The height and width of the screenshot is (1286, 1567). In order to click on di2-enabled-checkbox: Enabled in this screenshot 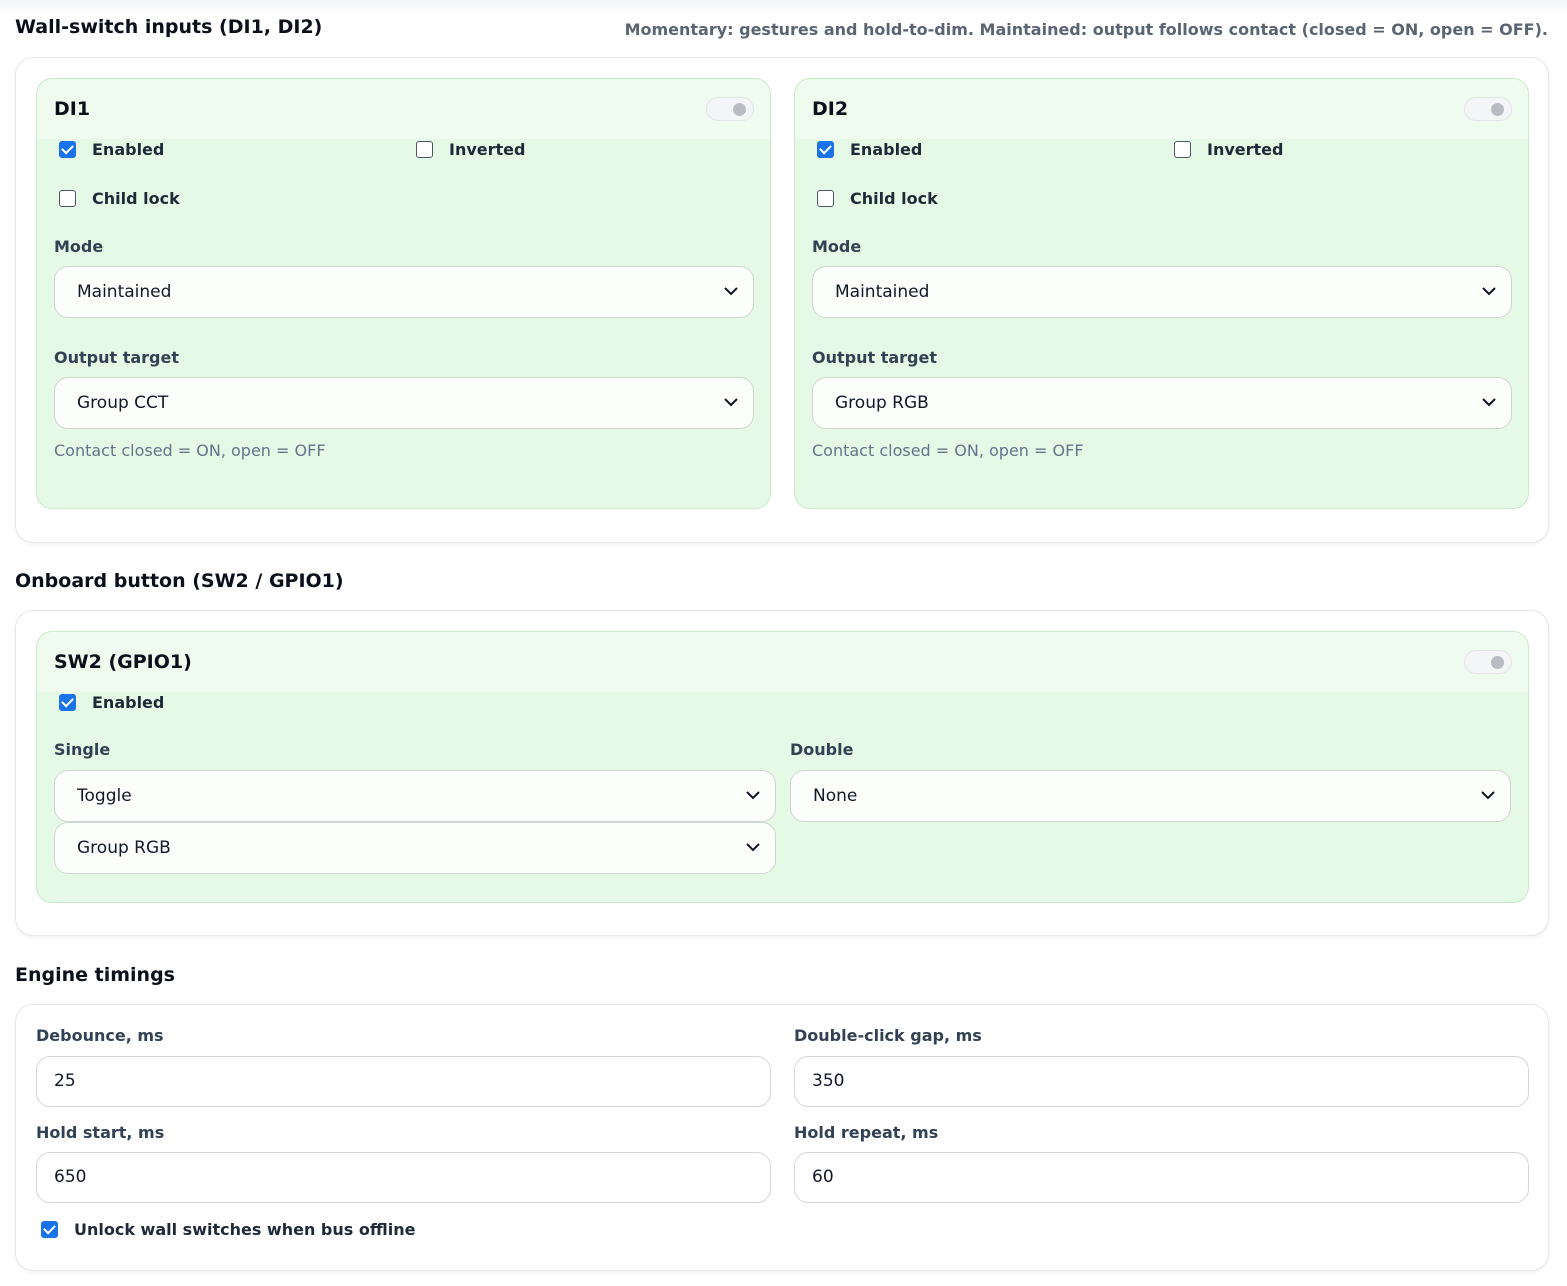, I will do `click(869, 149)`.